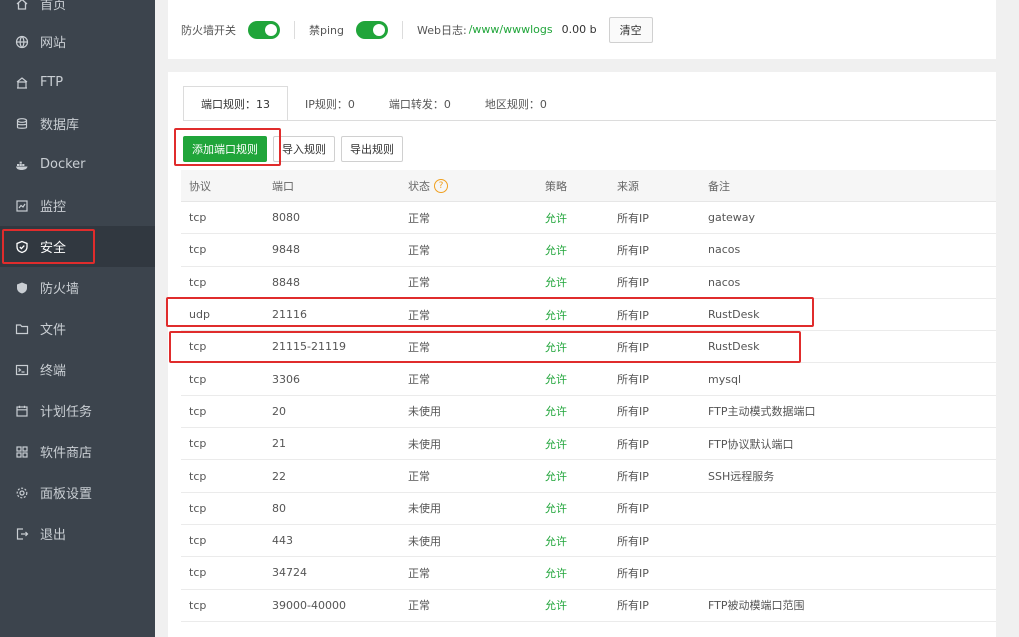 The width and height of the screenshot is (1019, 637). What do you see at coordinates (279, 476) in the screenshot?
I see `cell-port: 22` at bounding box center [279, 476].